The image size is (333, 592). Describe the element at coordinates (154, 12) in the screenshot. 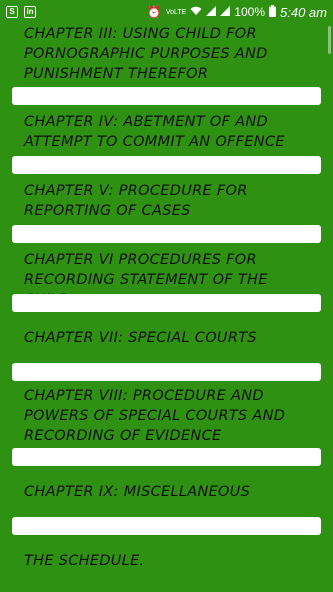

I see `alarm-icon: ⏰` at that location.